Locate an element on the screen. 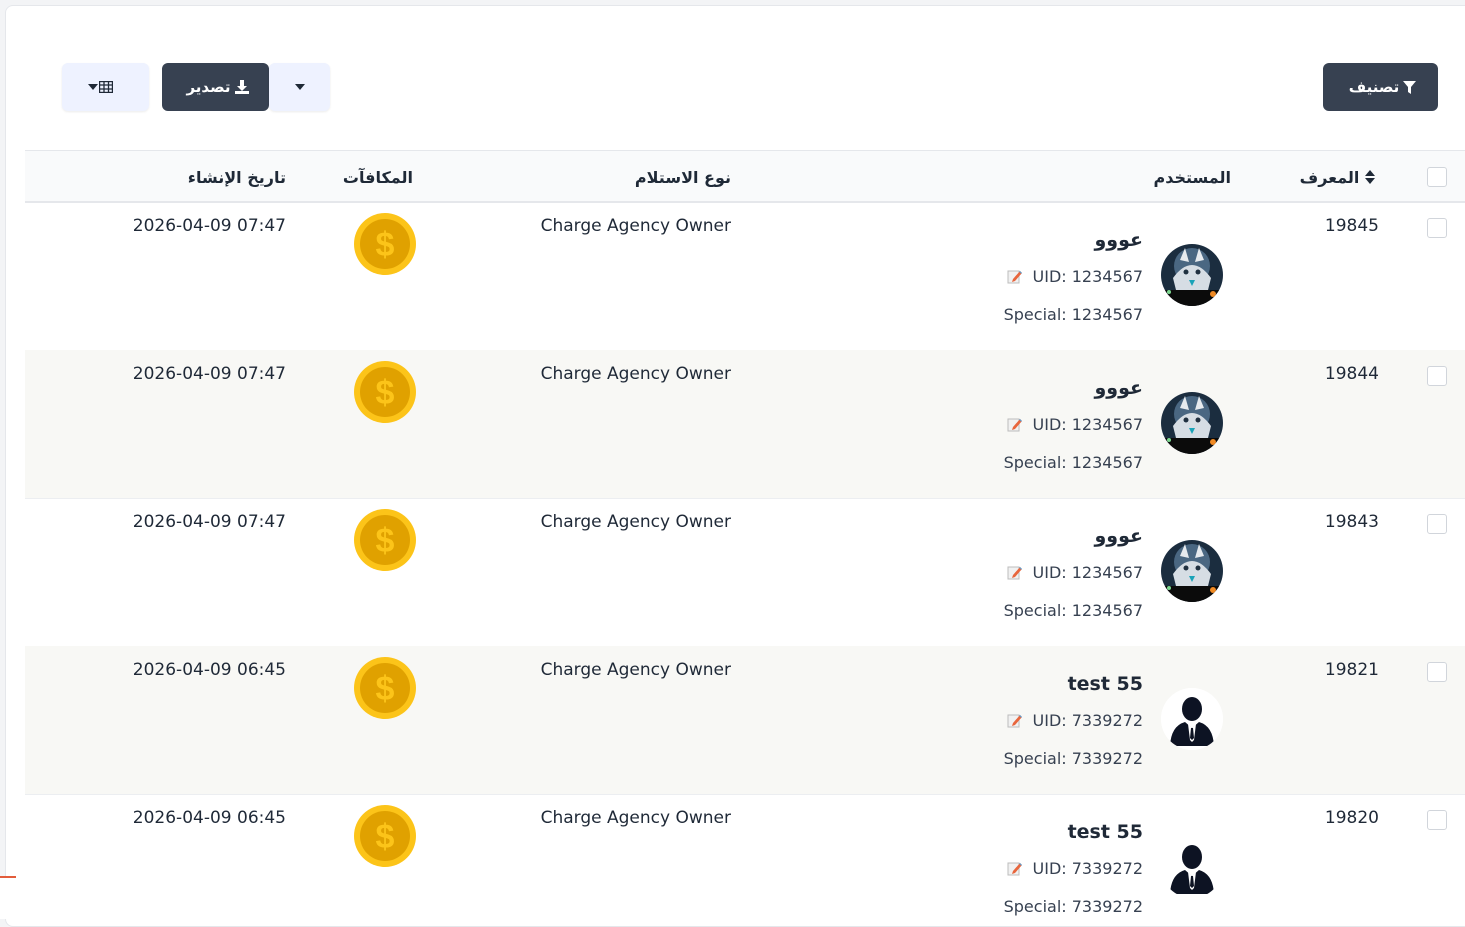  export-dropdown-button is located at coordinates (299, 87).